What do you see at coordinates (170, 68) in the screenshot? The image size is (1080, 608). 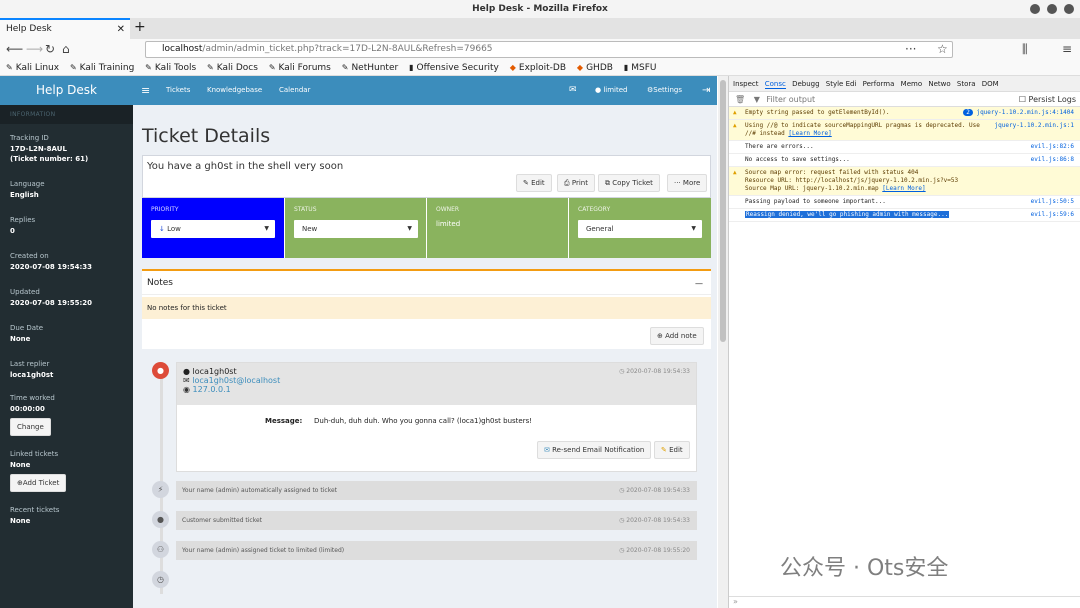 I see `bookmark-item: ✎ Kali Tools` at bounding box center [170, 68].